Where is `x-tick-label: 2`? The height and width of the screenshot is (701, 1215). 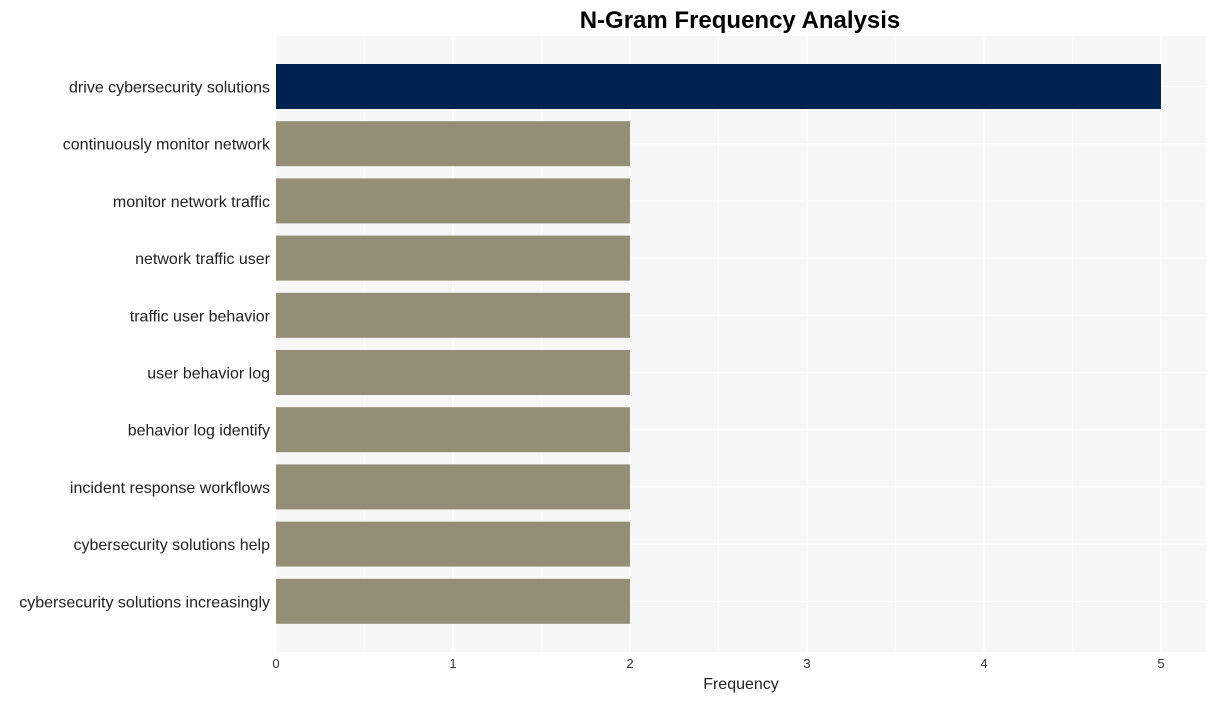
x-tick-label: 2 is located at coordinates (629, 663).